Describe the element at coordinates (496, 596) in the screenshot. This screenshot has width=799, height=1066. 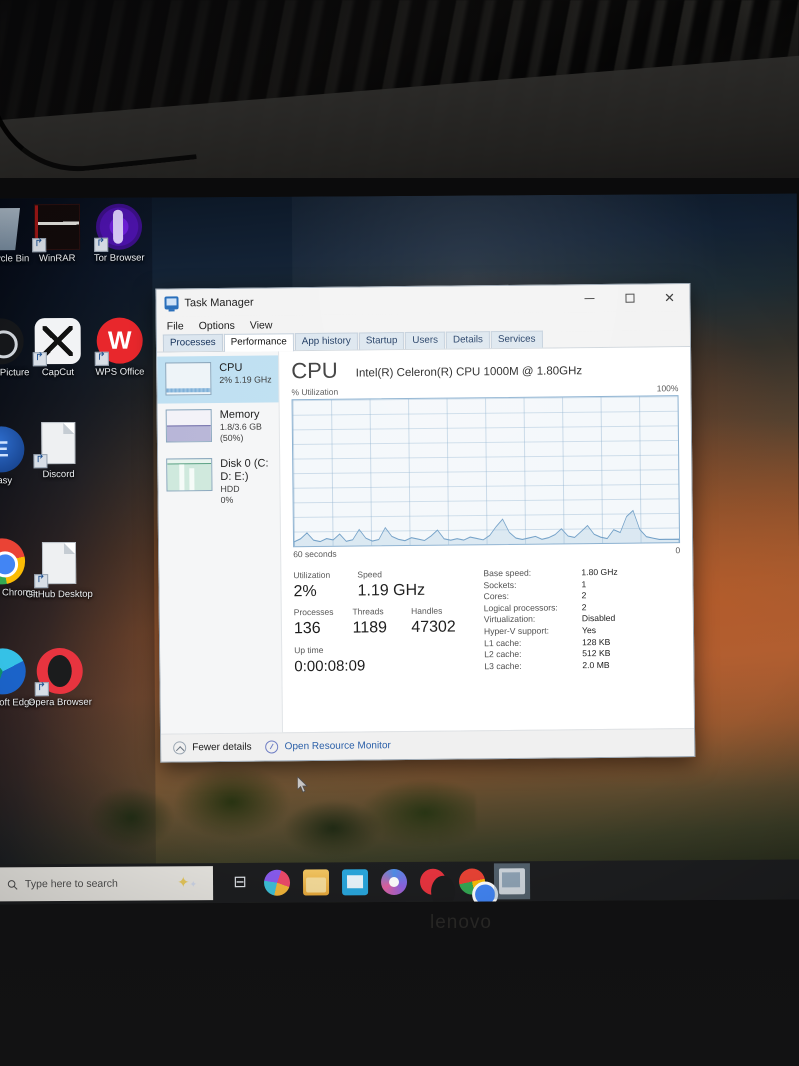
I see `spec-key: Cores:` at that location.